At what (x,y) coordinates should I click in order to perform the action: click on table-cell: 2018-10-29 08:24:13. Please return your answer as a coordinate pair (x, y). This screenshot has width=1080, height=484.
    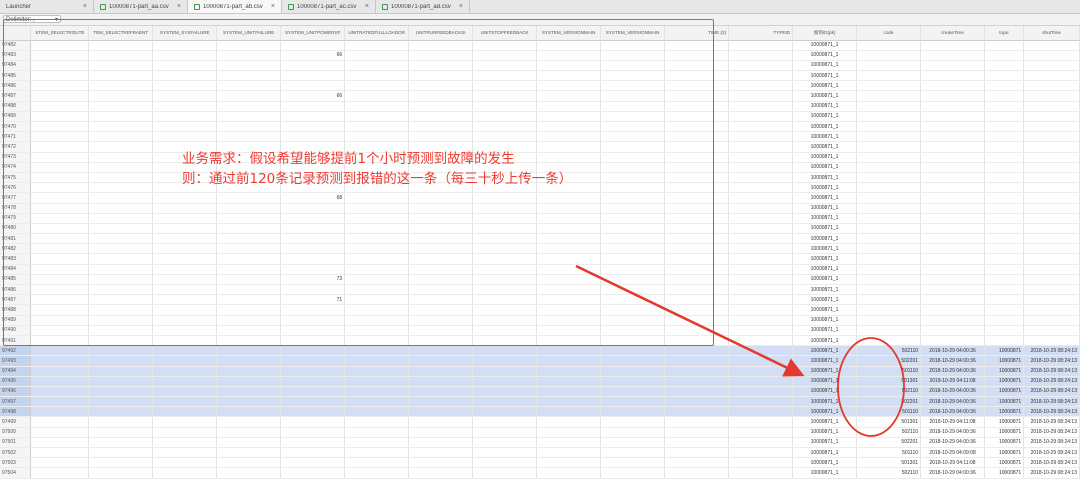
    Looking at the image, I should click on (1051, 443).